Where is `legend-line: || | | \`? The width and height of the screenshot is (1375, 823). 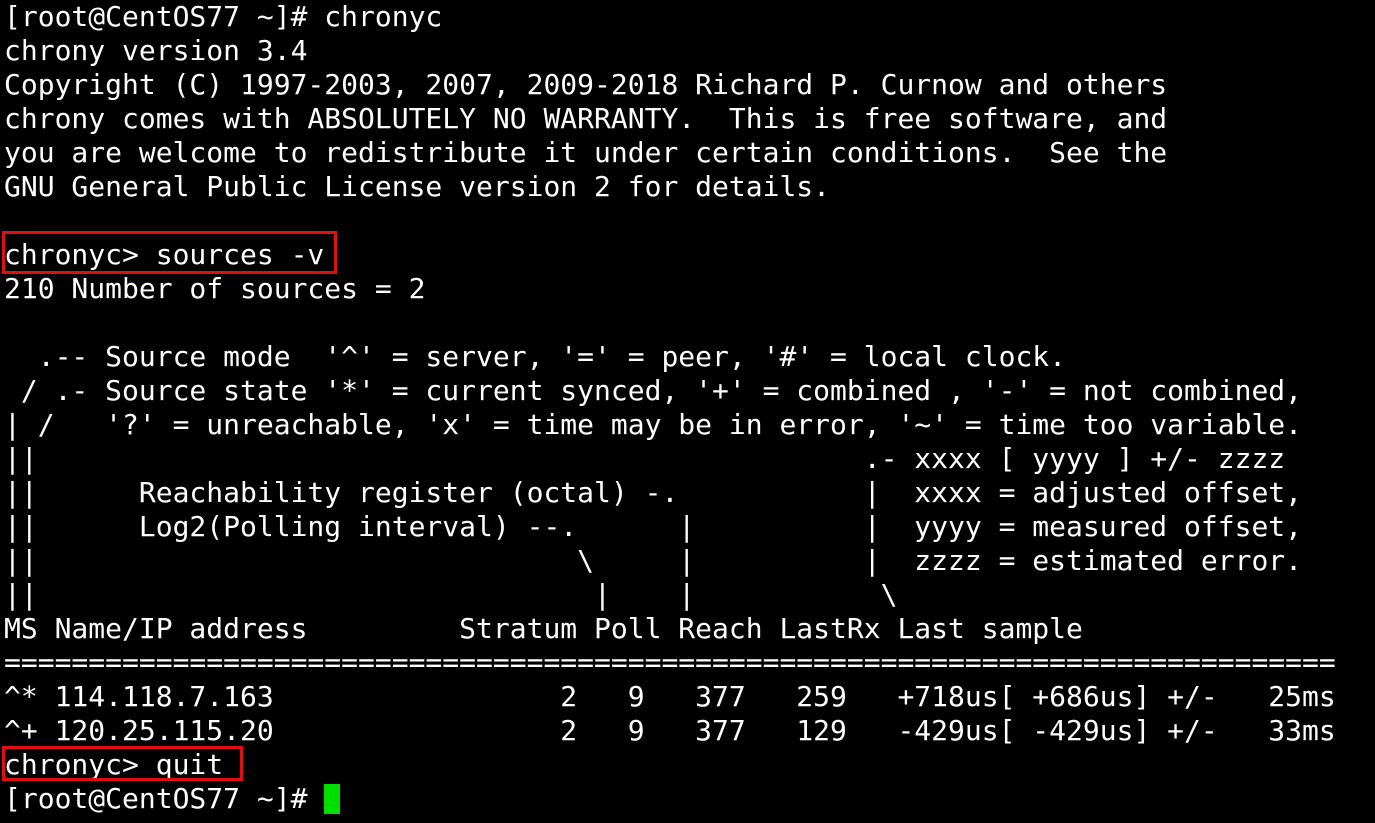
legend-line: || | | \ is located at coordinates (451, 594).